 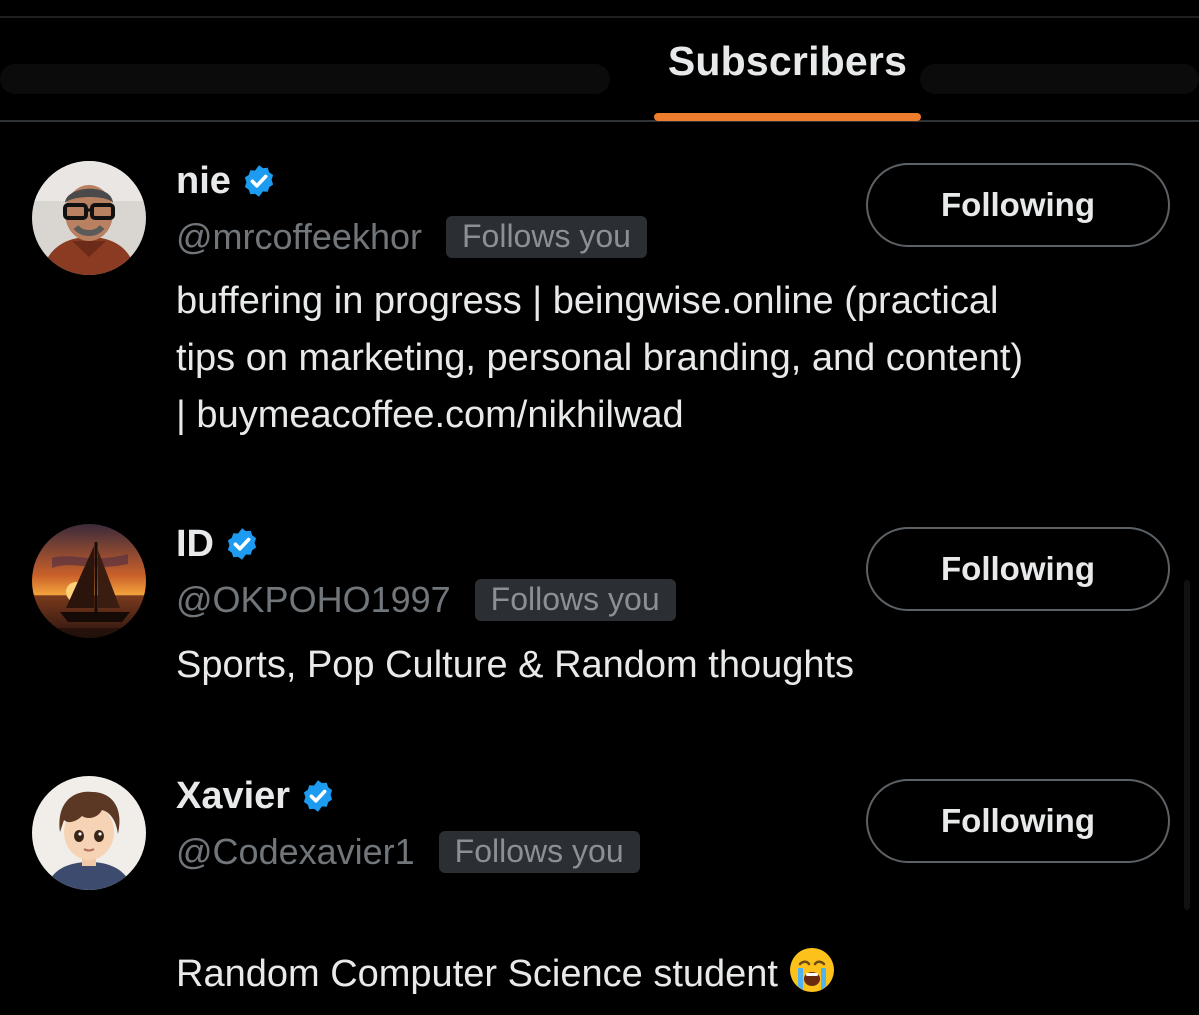 What do you see at coordinates (1187, 745) in the screenshot?
I see `scrollbar` at bounding box center [1187, 745].